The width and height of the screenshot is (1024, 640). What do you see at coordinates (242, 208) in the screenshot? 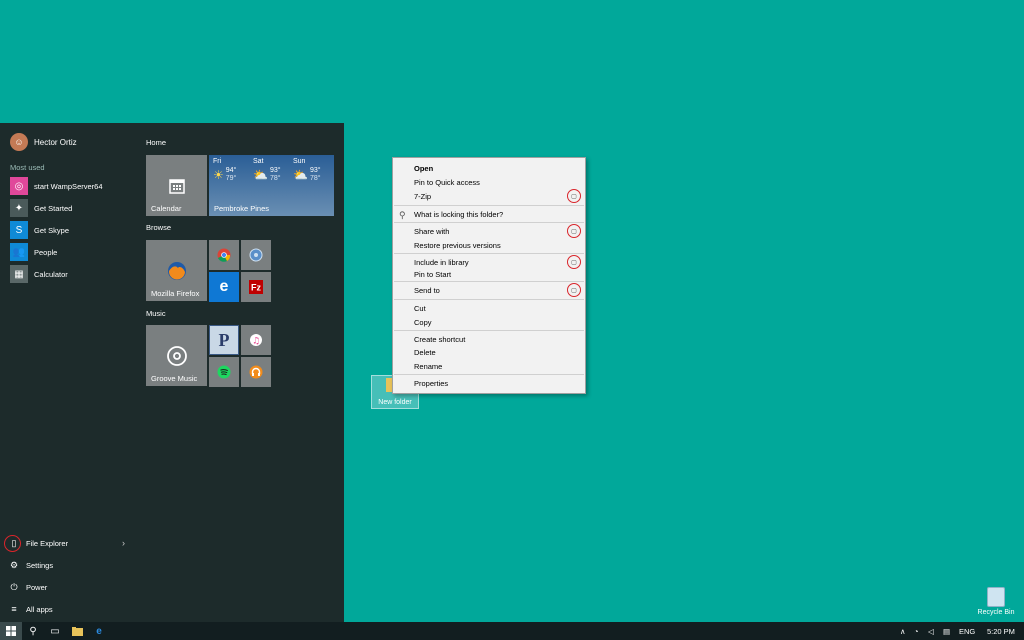
I see `weather-location: Pembroke Pines` at bounding box center [242, 208].